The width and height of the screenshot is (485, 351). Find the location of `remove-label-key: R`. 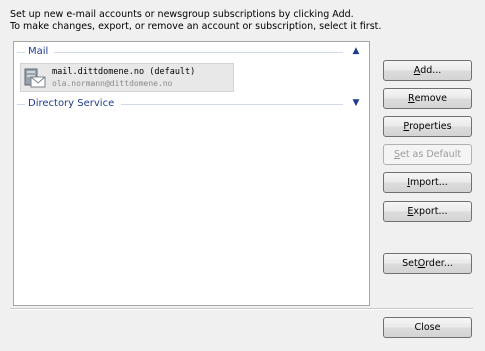

remove-label-key: R is located at coordinates (411, 98).